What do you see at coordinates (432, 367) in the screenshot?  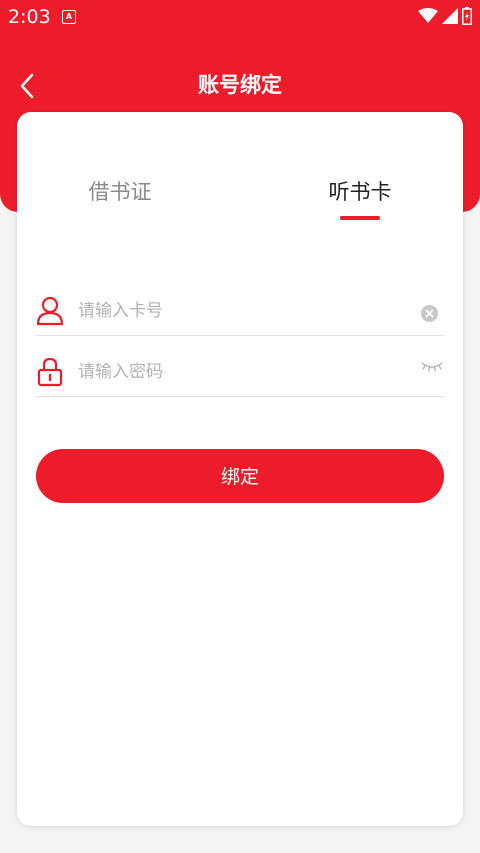 I see `eye-closed-icon` at bounding box center [432, 367].